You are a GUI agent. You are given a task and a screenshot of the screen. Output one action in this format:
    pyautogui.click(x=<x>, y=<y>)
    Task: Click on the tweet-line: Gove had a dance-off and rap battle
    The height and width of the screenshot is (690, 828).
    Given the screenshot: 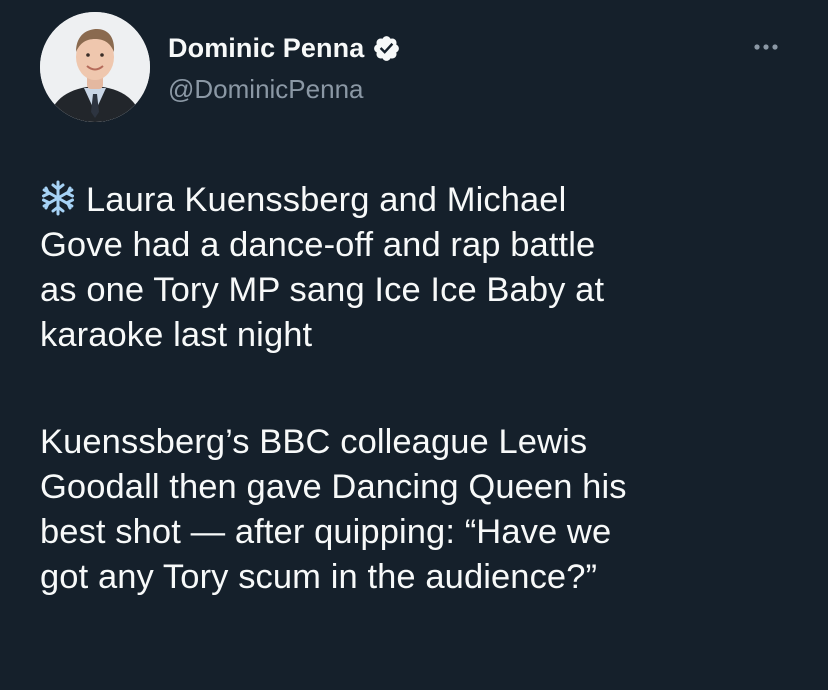 What is the action you would take?
    pyautogui.click(x=318, y=245)
    